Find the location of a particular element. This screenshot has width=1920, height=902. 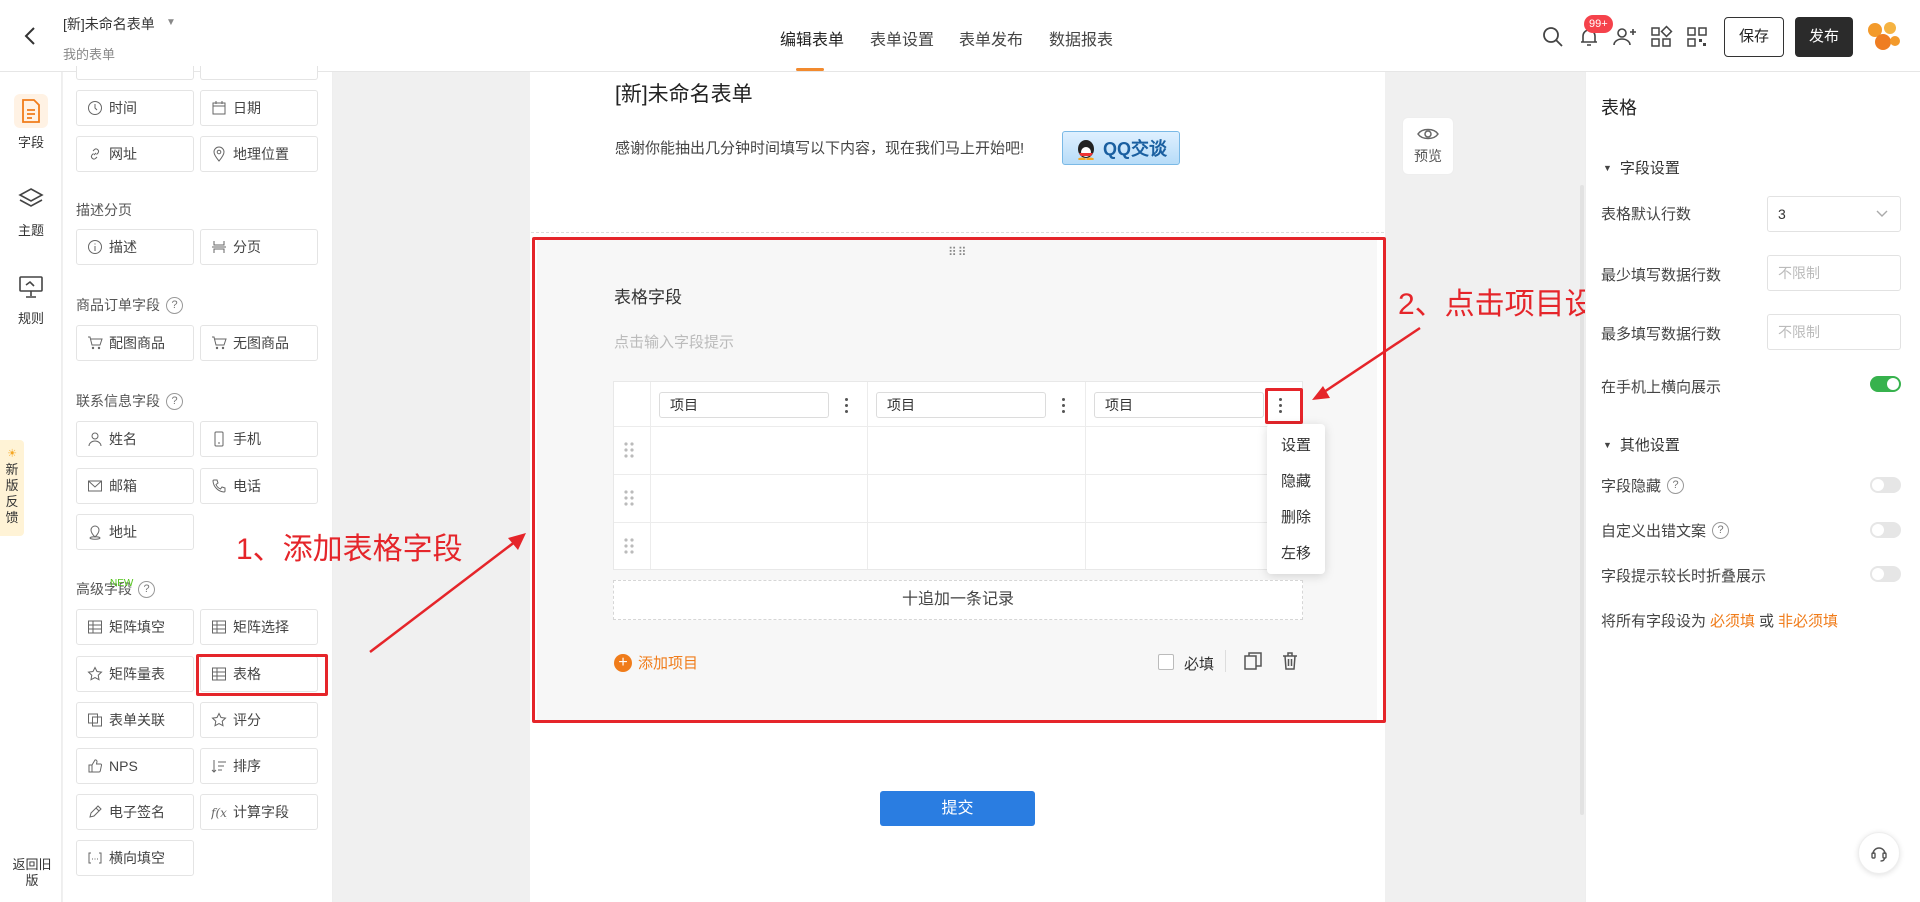

palette-chip-pagebreak: 分页 is located at coordinates (259, 247).